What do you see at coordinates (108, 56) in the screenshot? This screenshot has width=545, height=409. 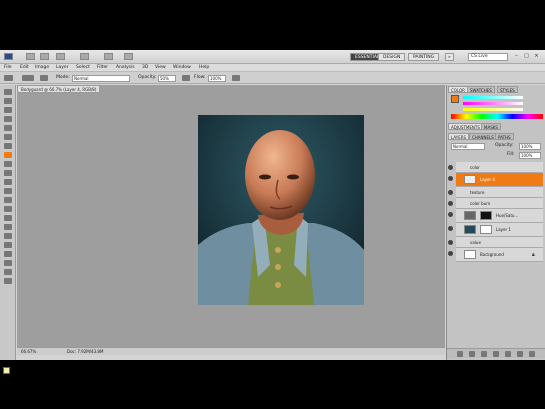 I see `arrange-documents-icon` at bounding box center [108, 56].